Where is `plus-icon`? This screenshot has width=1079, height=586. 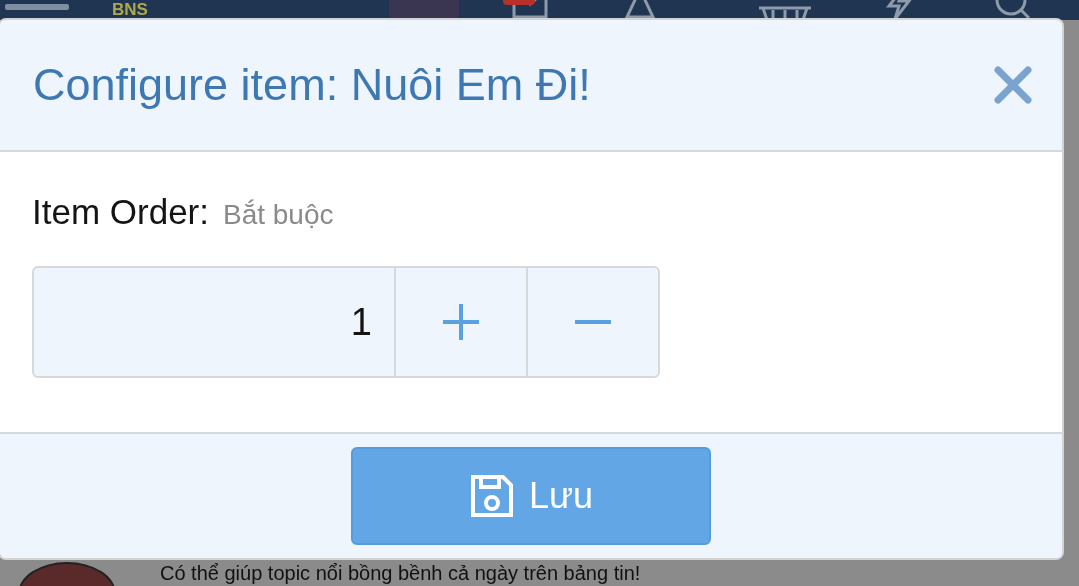 plus-icon is located at coordinates (461, 322).